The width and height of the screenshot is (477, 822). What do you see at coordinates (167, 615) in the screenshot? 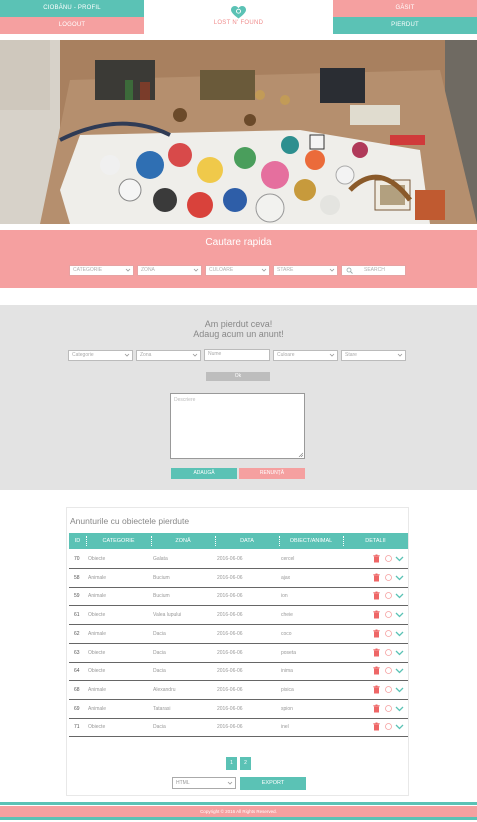
I see `cell-zone: Valea lupului` at bounding box center [167, 615].